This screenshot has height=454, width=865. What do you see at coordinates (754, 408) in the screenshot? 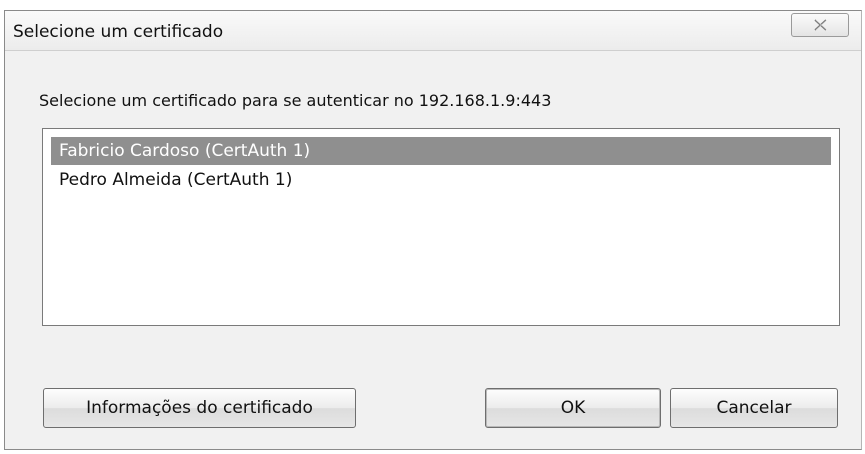
I see `cancel-button: Cancelar` at bounding box center [754, 408].